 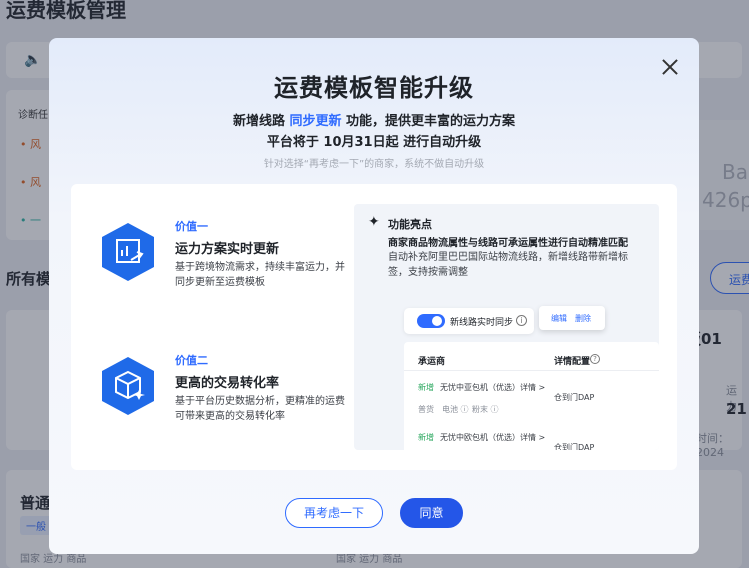 I want to click on value1-title: 运力方案实时更新, so click(x=227, y=249).